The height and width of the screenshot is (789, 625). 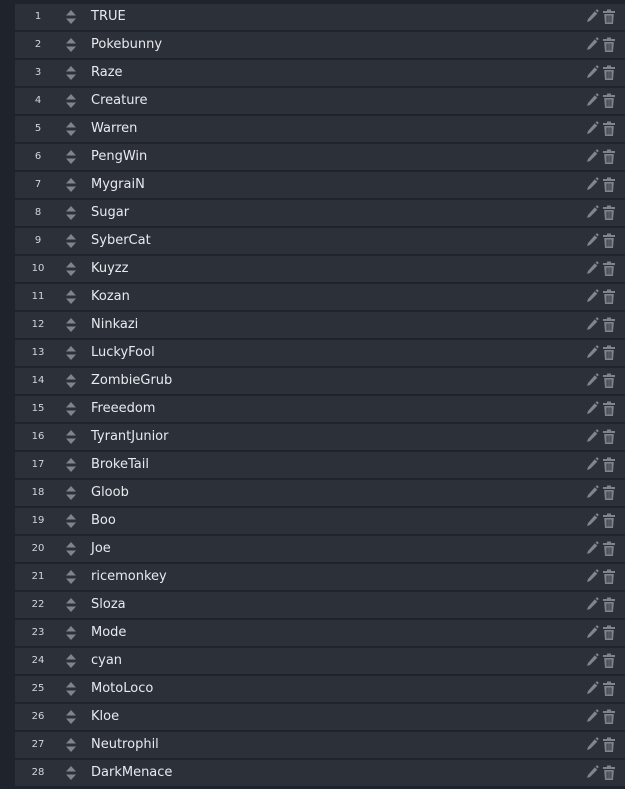 What do you see at coordinates (320, 101) in the screenshot?
I see `list-item: 4 Creature` at bounding box center [320, 101].